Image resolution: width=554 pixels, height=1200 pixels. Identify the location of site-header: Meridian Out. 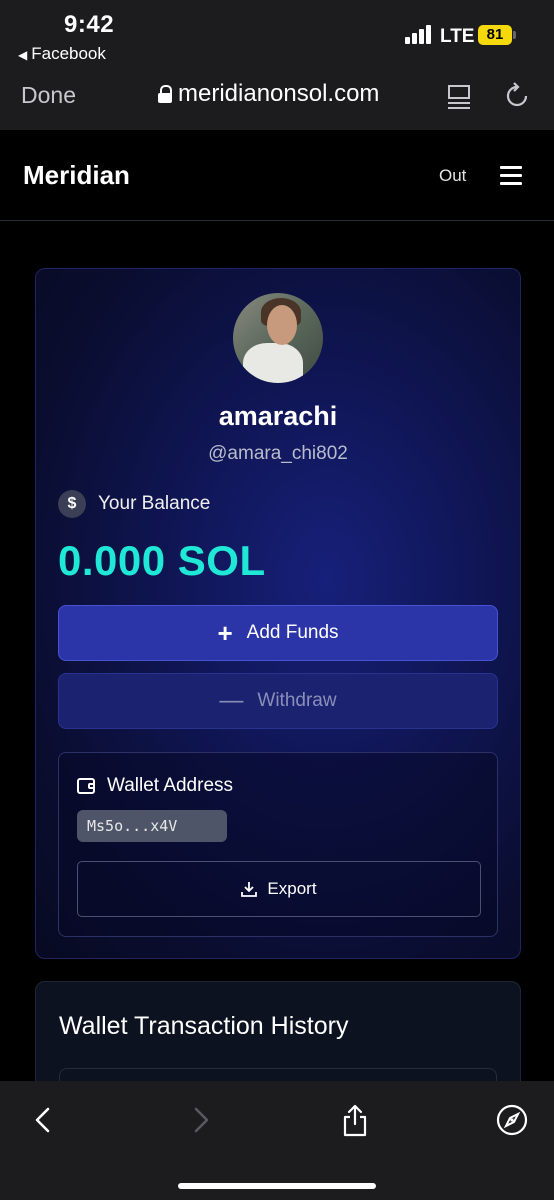
(277, 175).